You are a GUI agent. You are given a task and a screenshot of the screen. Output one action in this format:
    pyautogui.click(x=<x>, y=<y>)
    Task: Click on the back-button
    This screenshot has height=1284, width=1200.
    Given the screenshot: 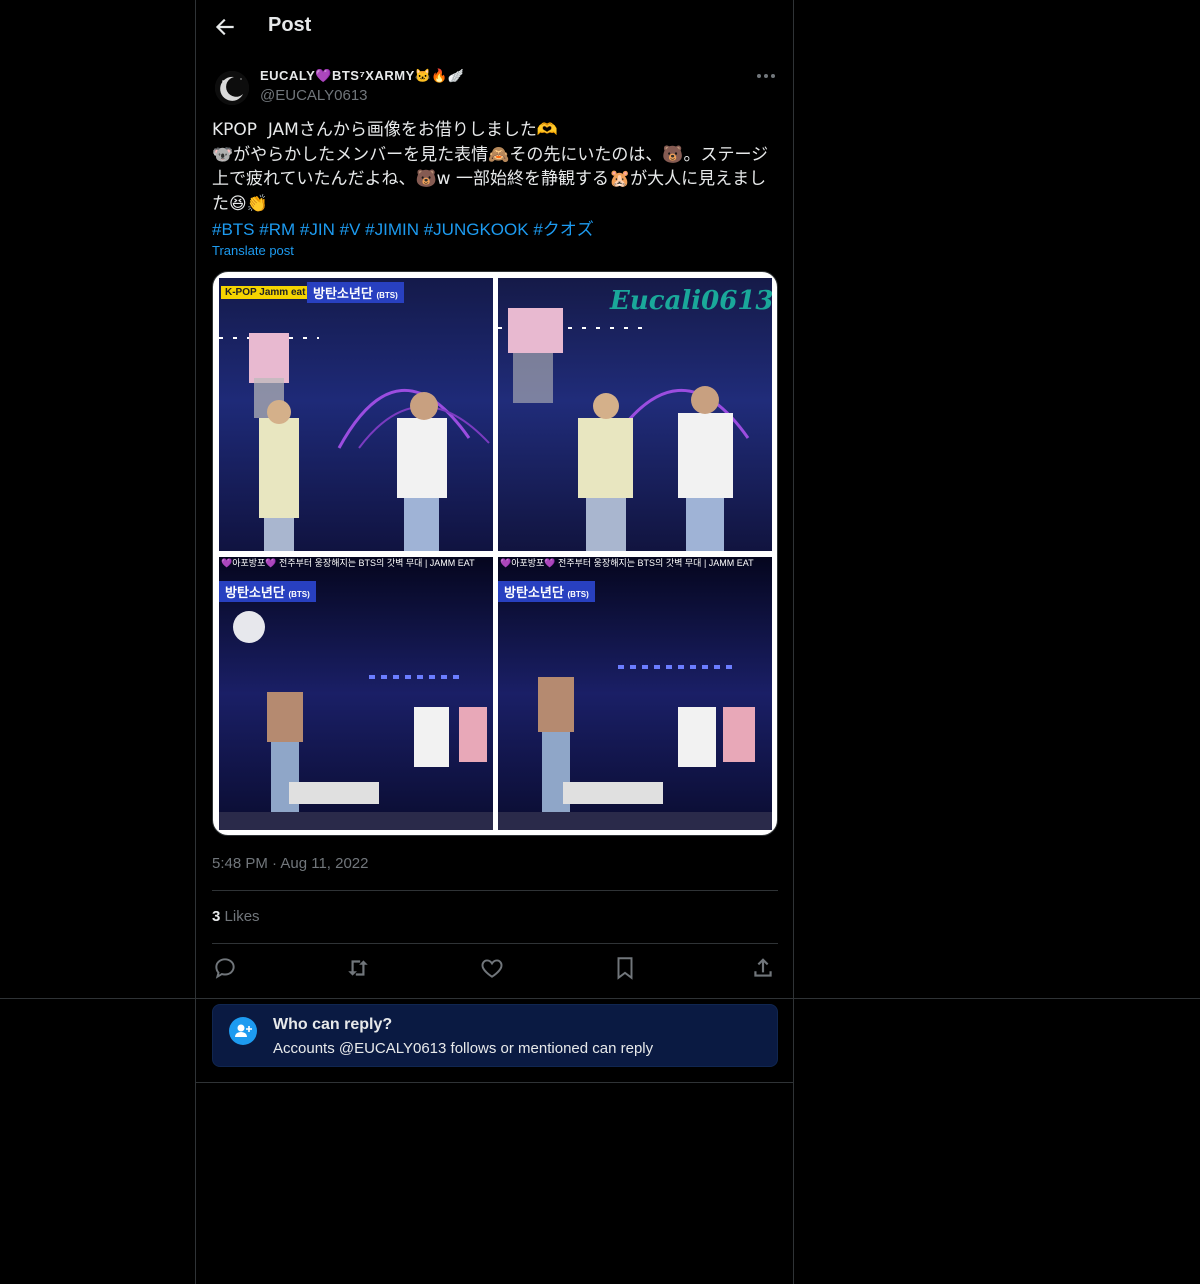 What is the action you would take?
    pyautogui.click(x=225, y=27)
    